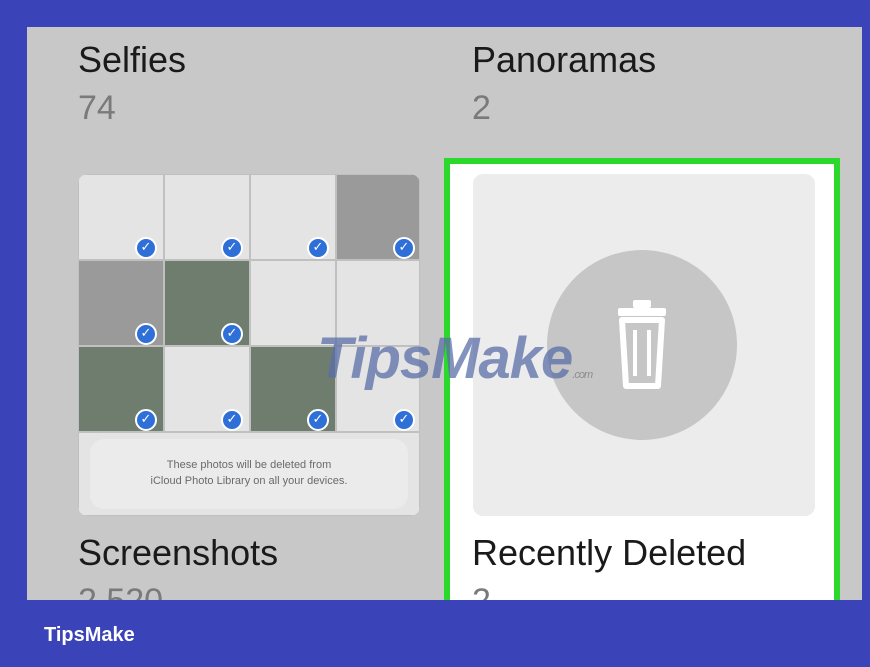 The image size is (870, 667). I want to click on album-title-selfies: Selfies, so click(132, 60).